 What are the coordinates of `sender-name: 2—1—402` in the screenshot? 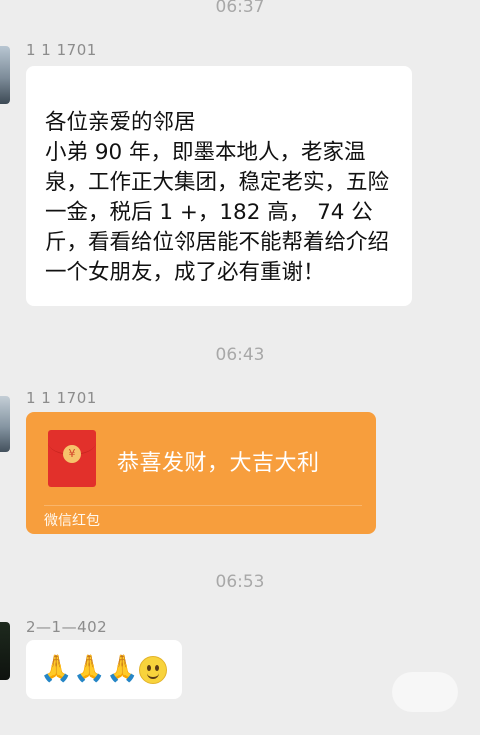 It's located at (67, 627).